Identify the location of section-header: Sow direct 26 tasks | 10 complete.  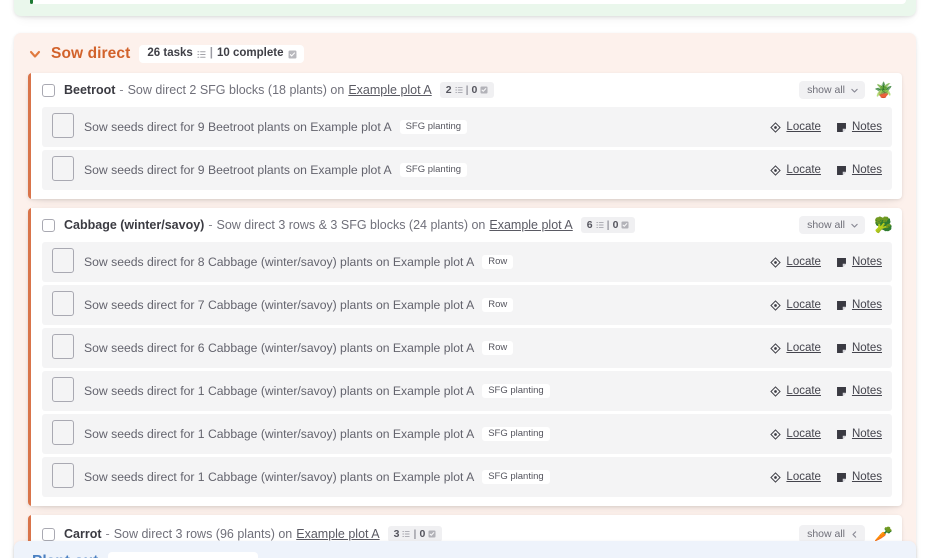
(465, 53).